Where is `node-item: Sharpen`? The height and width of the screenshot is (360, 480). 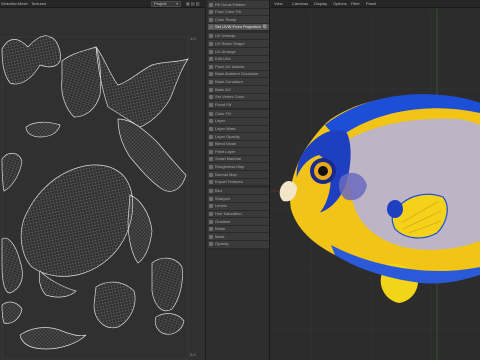
node-item: Sharpen is located at coordinates (238, 199).